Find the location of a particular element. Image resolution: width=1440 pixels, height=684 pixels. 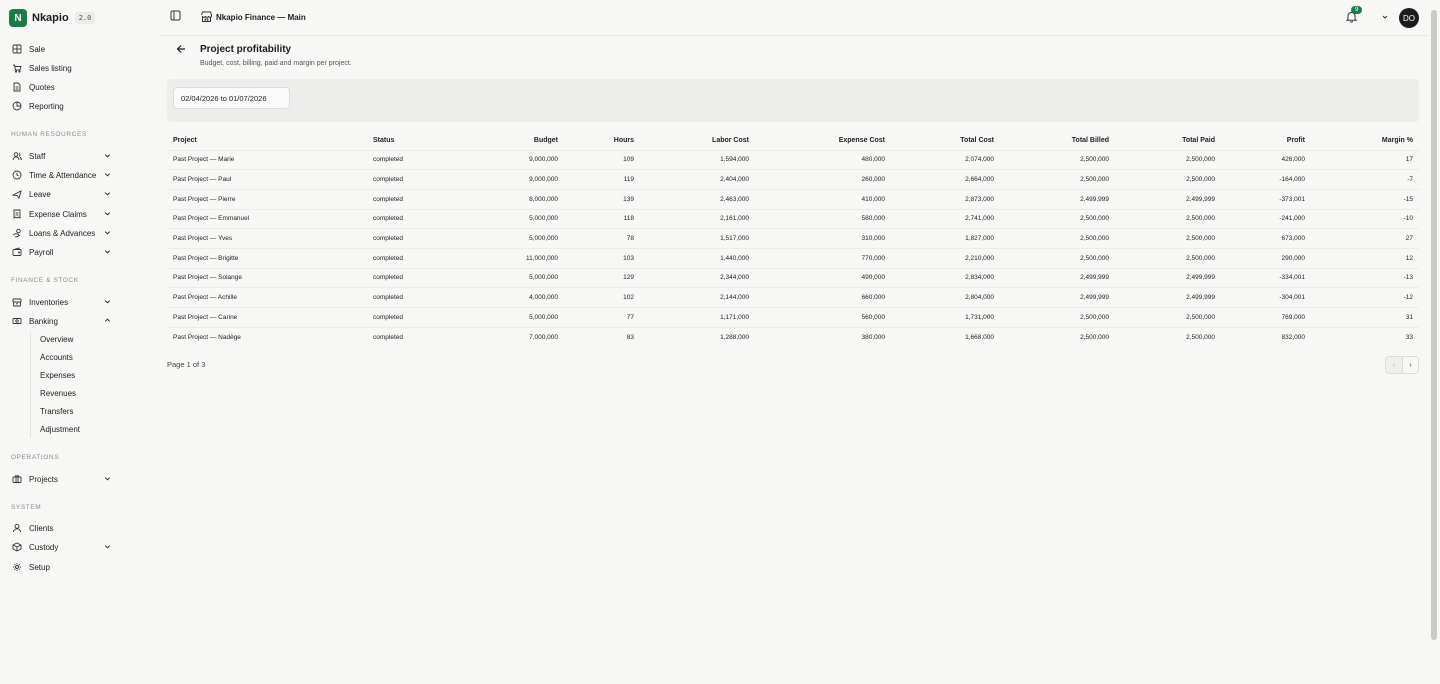

arrow-left-icon is located at coordinates (181, 49).